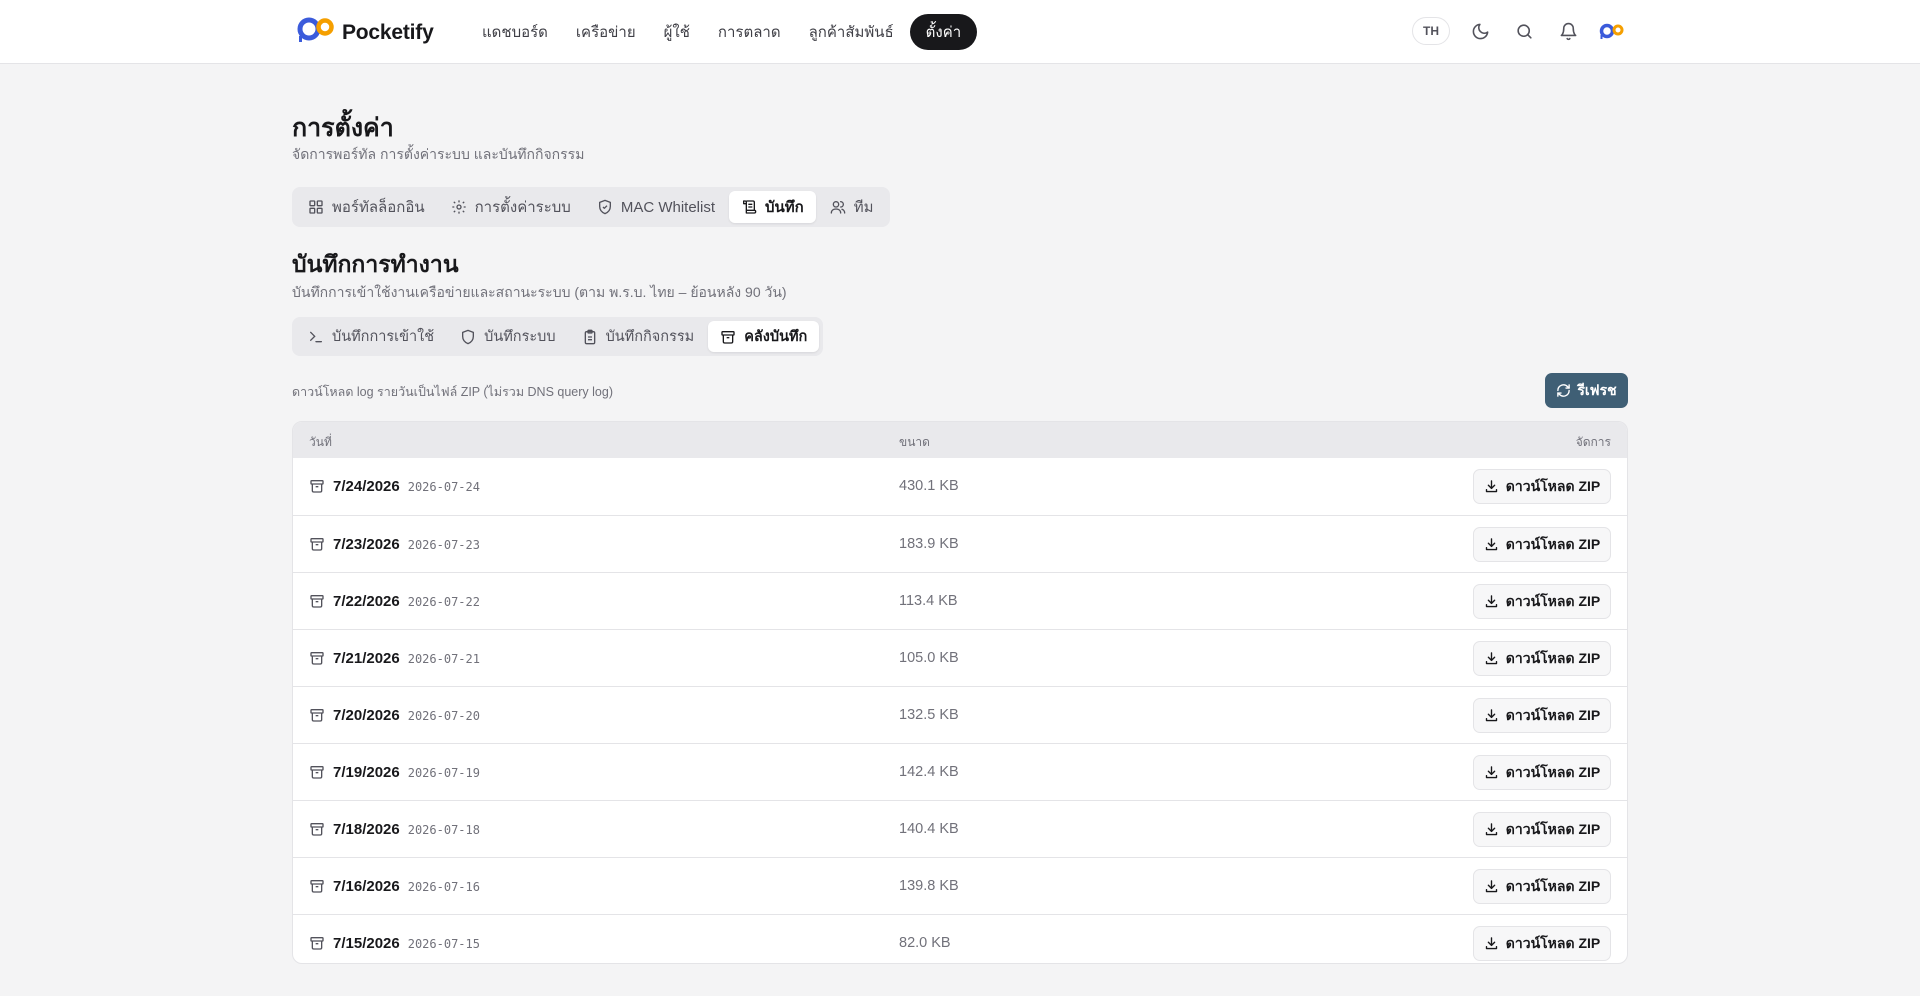 This screenshot has height=996, width=1920. I want to click on search-icon, so click(1524, 31).